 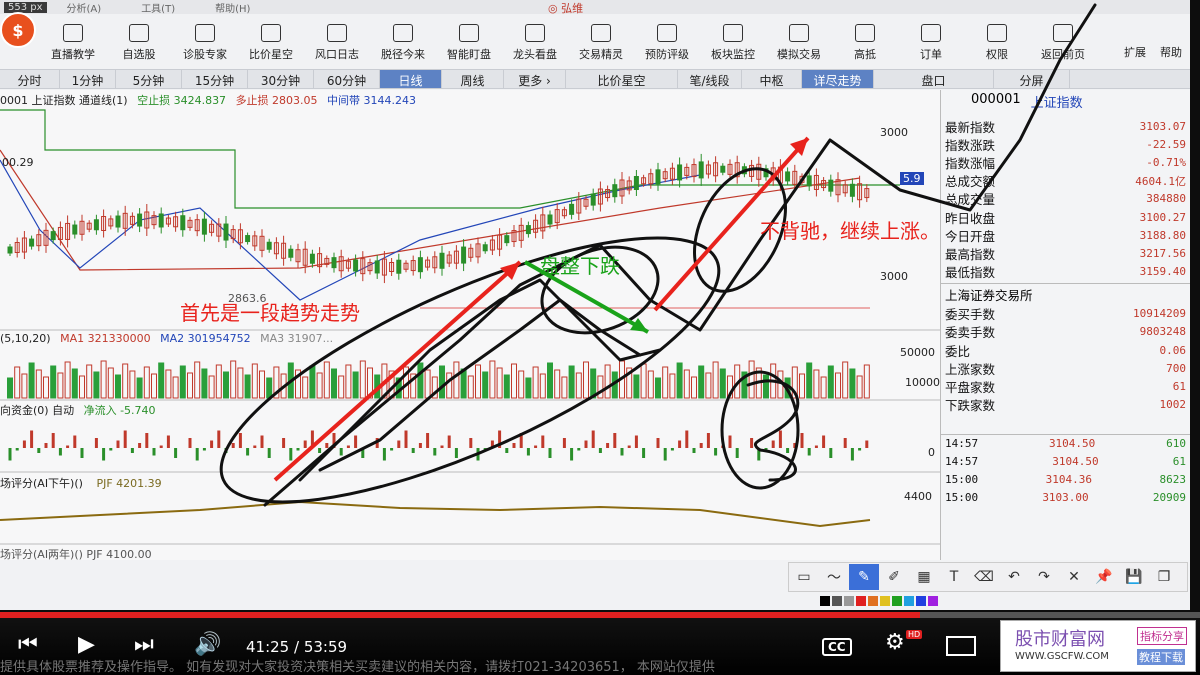 What do you see at coordinates (897, 601) in the screenshot?
I see `color-green` at bounding box center [897, 601].